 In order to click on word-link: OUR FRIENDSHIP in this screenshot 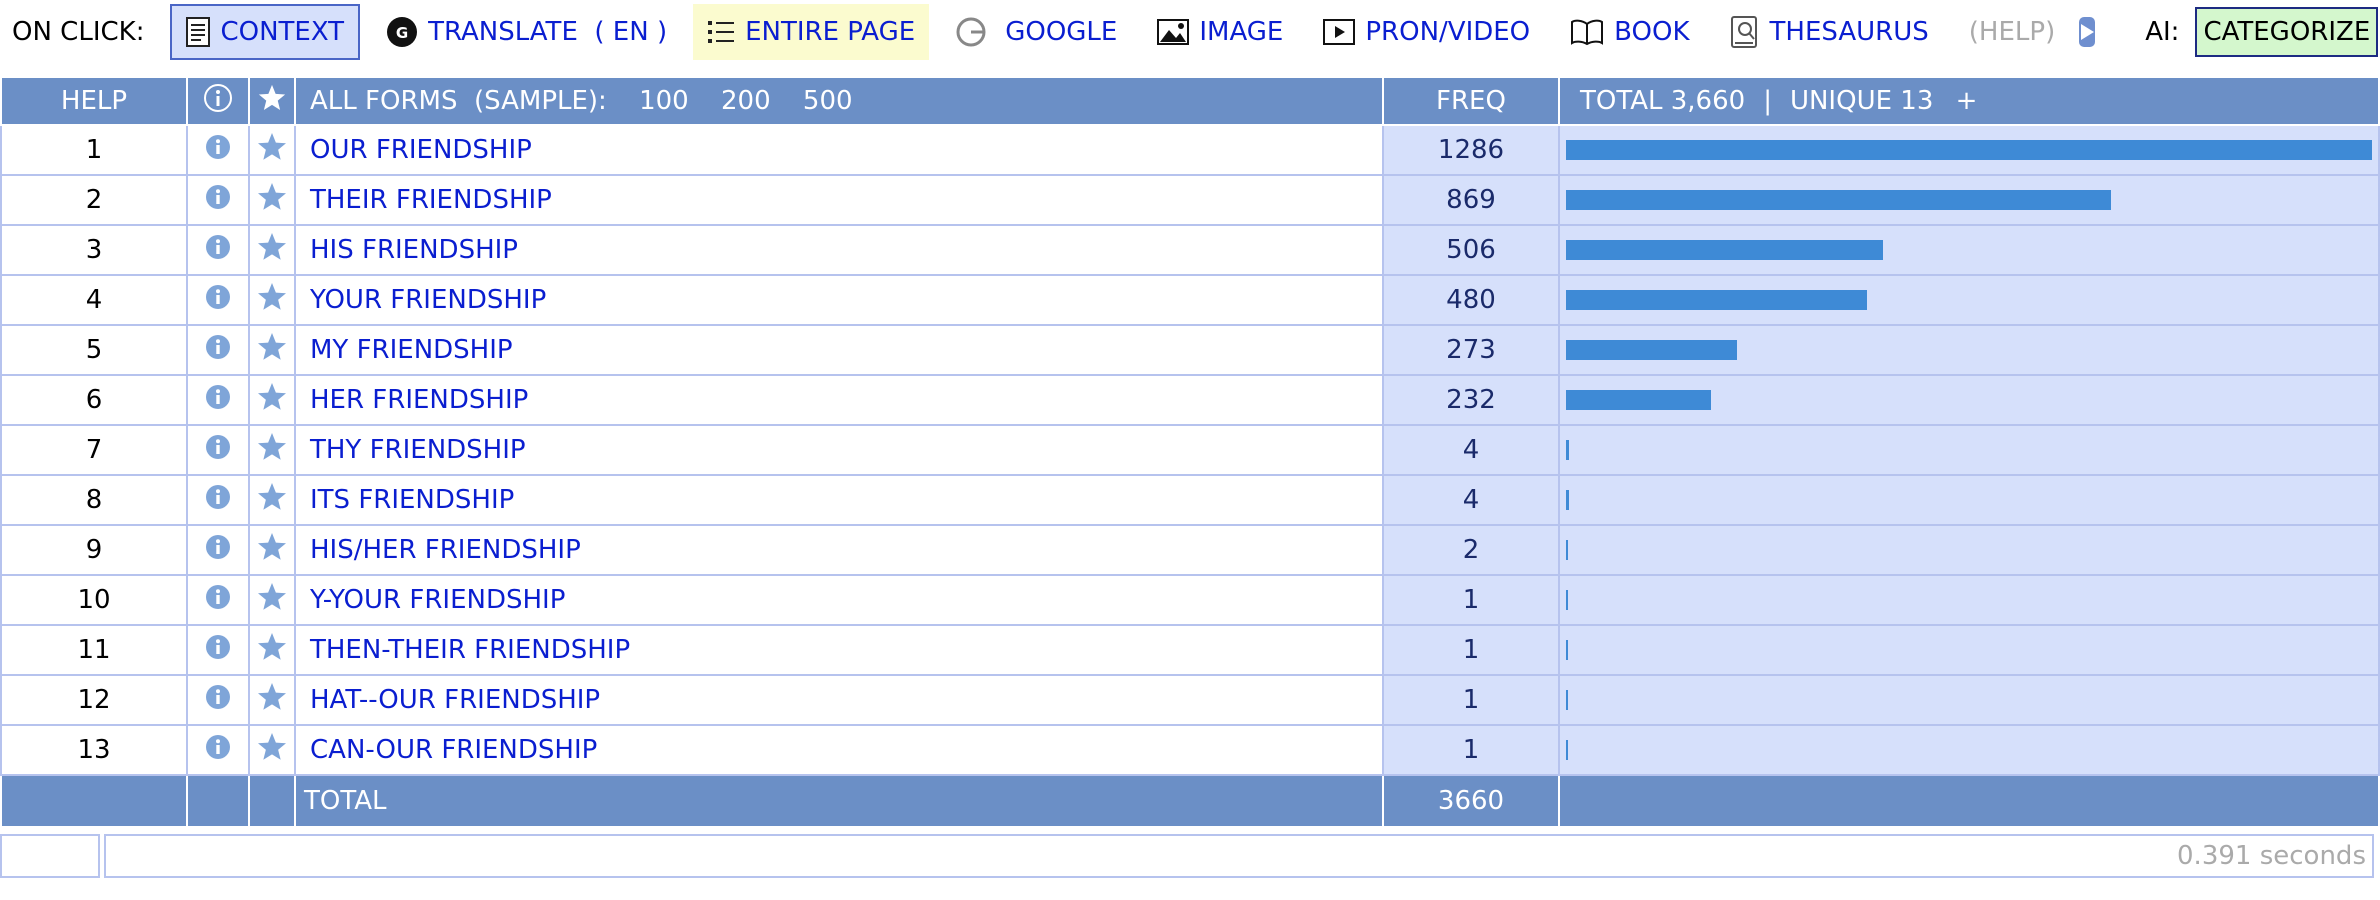, I will do `click(421, 150)`.